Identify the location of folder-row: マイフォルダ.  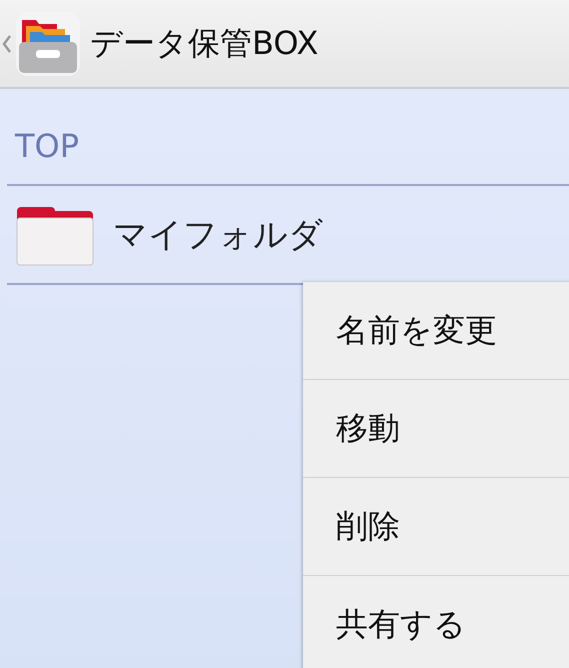
(284, 234).